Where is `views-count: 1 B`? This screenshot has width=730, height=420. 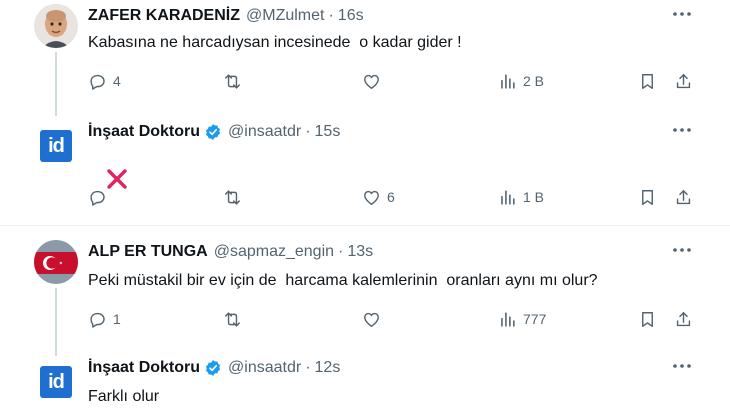 views-count: 1 B is located at coordinates (534, 197).